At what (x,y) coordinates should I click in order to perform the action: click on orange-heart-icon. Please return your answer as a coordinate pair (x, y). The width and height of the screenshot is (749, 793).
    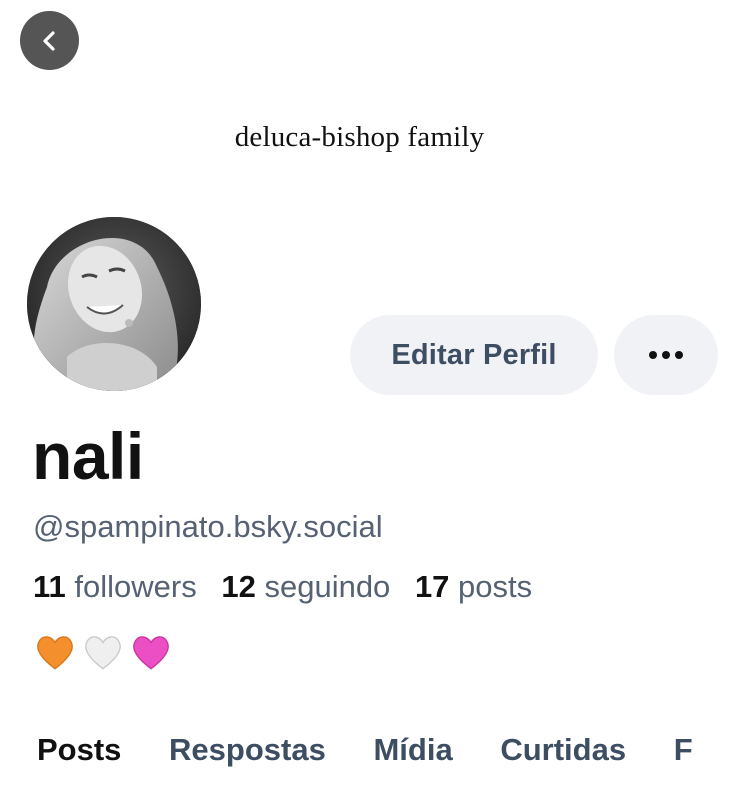
    Looking at the image, I should click on (55, 653).